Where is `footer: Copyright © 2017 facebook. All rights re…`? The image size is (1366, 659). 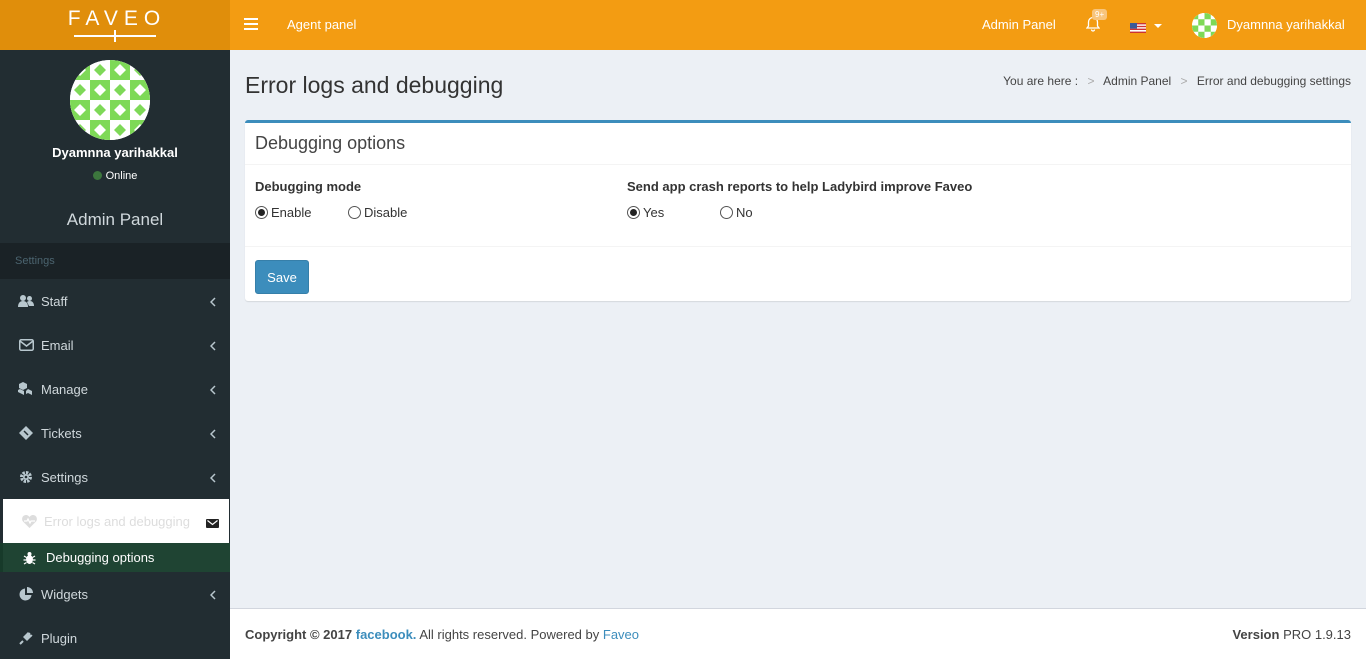 footer: Copyright © 2017 facebook. All rights re… is located at coordinates (798, 633).